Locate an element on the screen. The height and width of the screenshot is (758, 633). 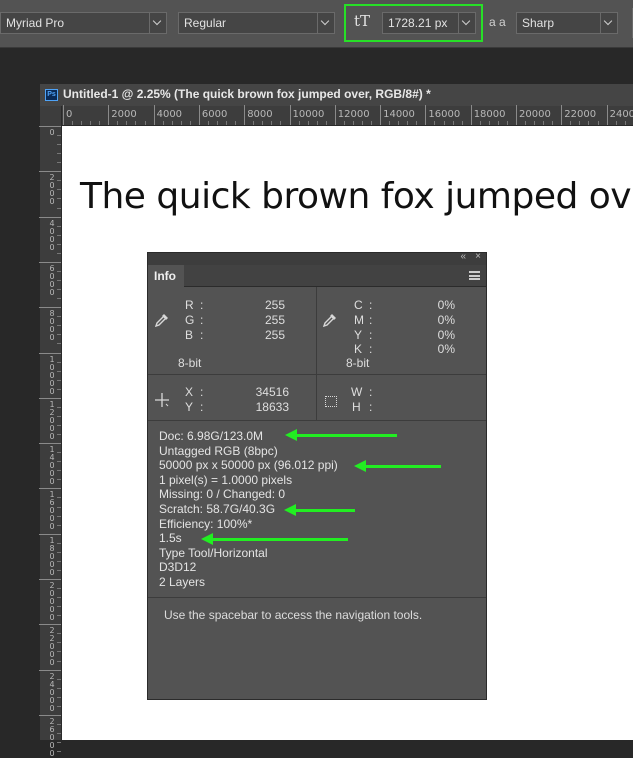
m-value: 0% is located at coordinates (446, 320).